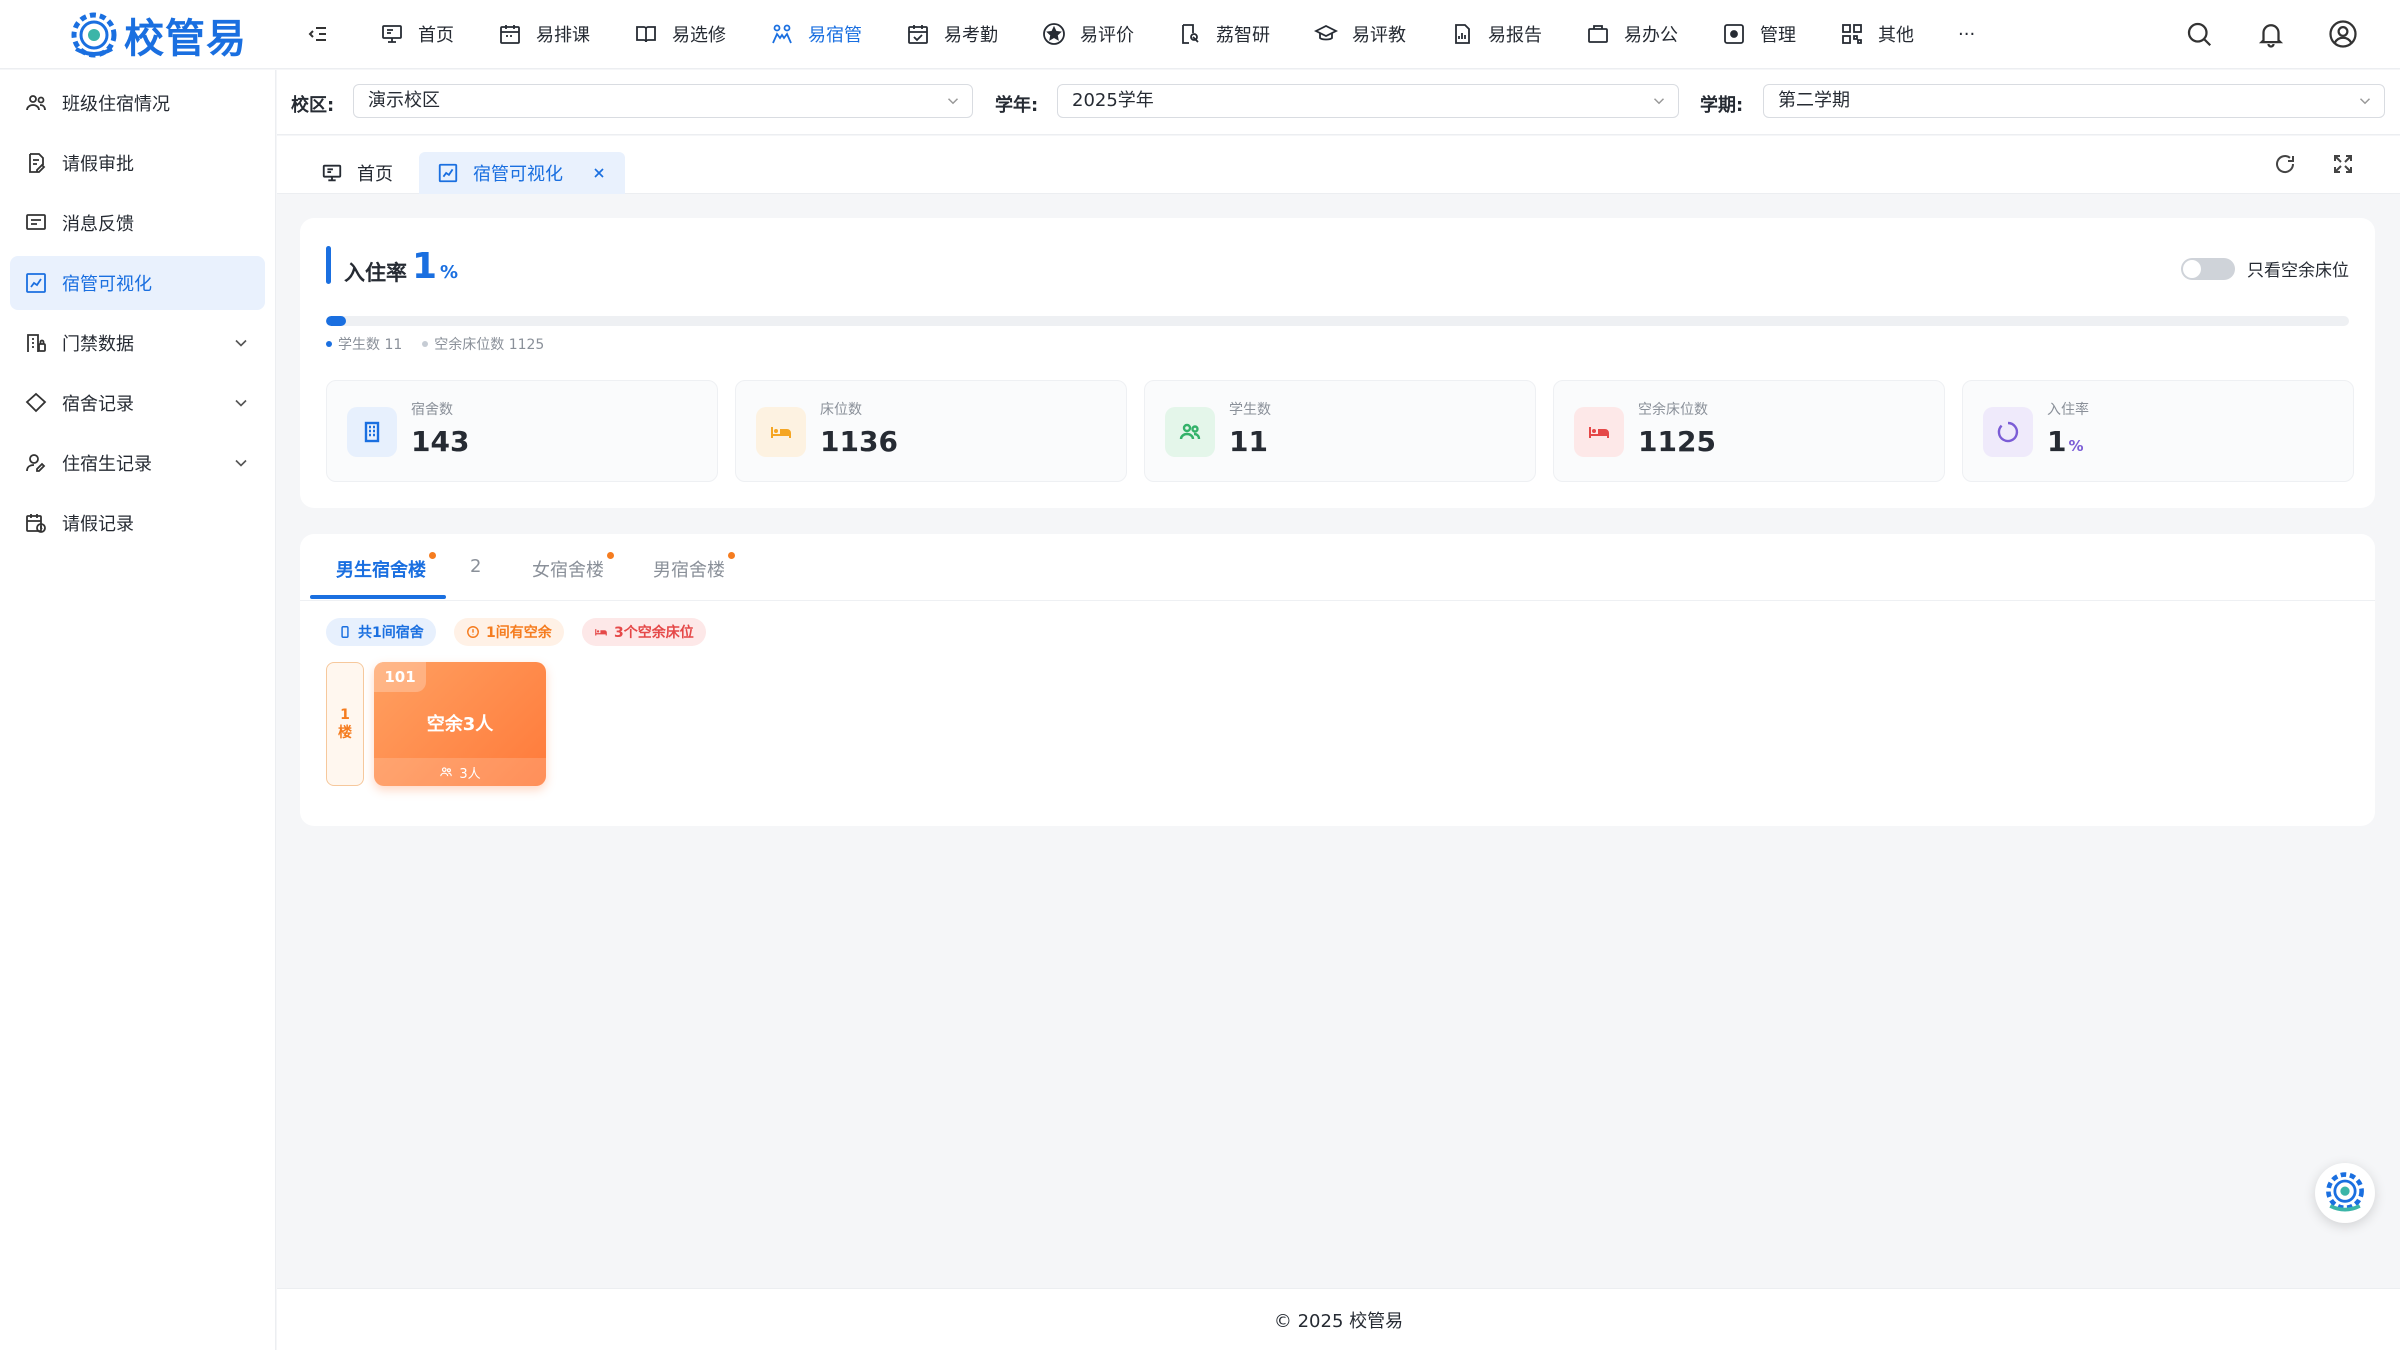  Describe the element at coordinates (417, 34) in the screenshot. I see `topnav-item-0: 首页` at that location.